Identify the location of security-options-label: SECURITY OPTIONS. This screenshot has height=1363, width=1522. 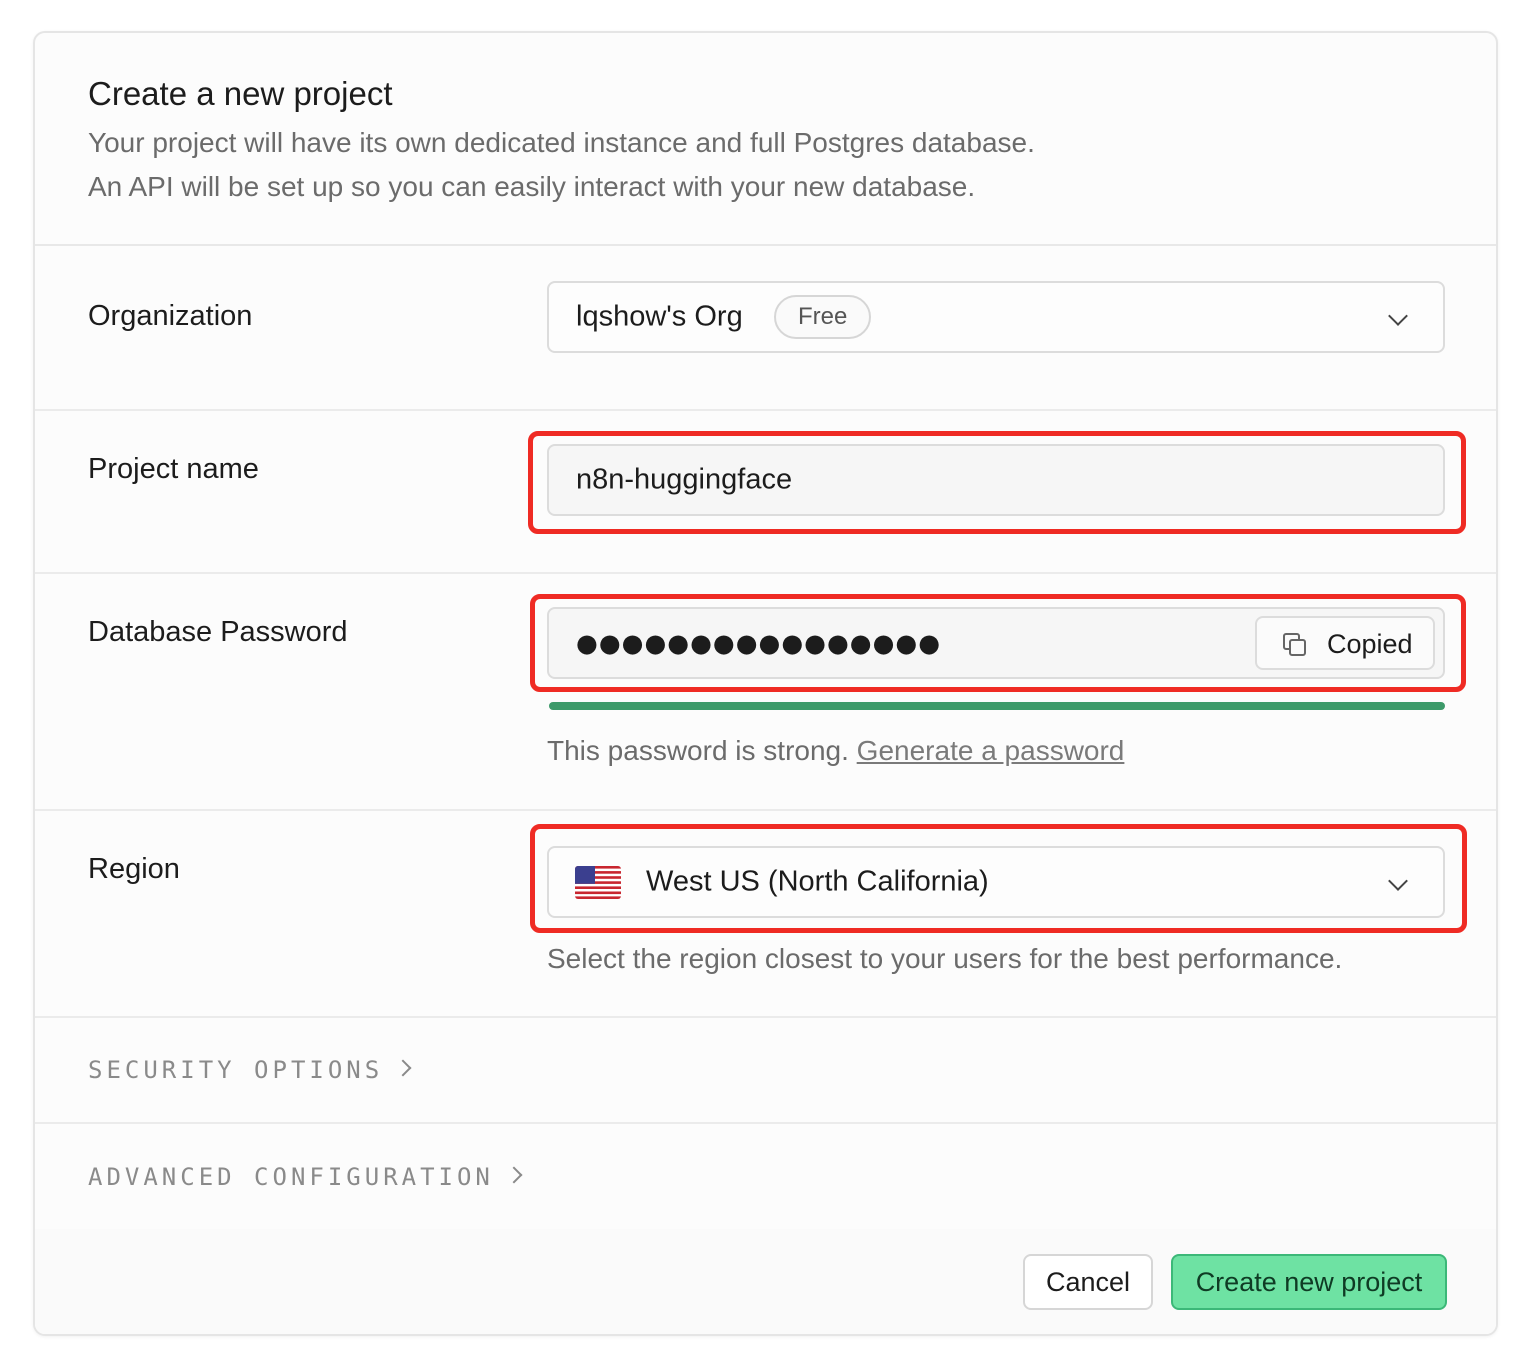
(236, 1070).